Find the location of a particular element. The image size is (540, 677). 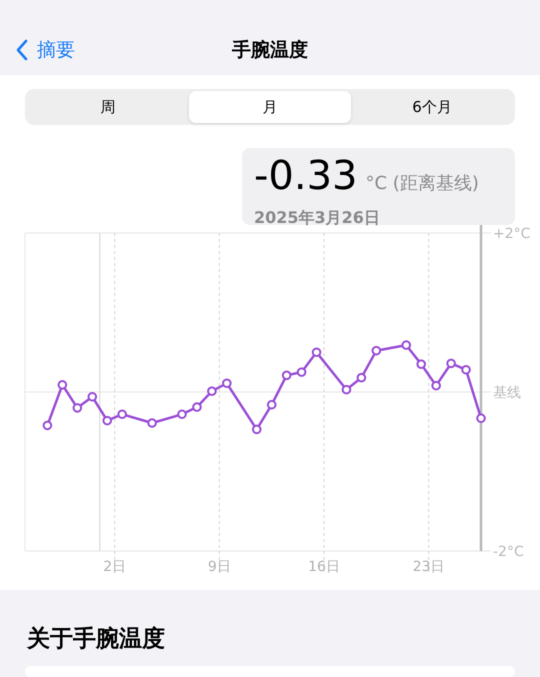

segment-tab: 6个月 is located at coordinates (432, 107).